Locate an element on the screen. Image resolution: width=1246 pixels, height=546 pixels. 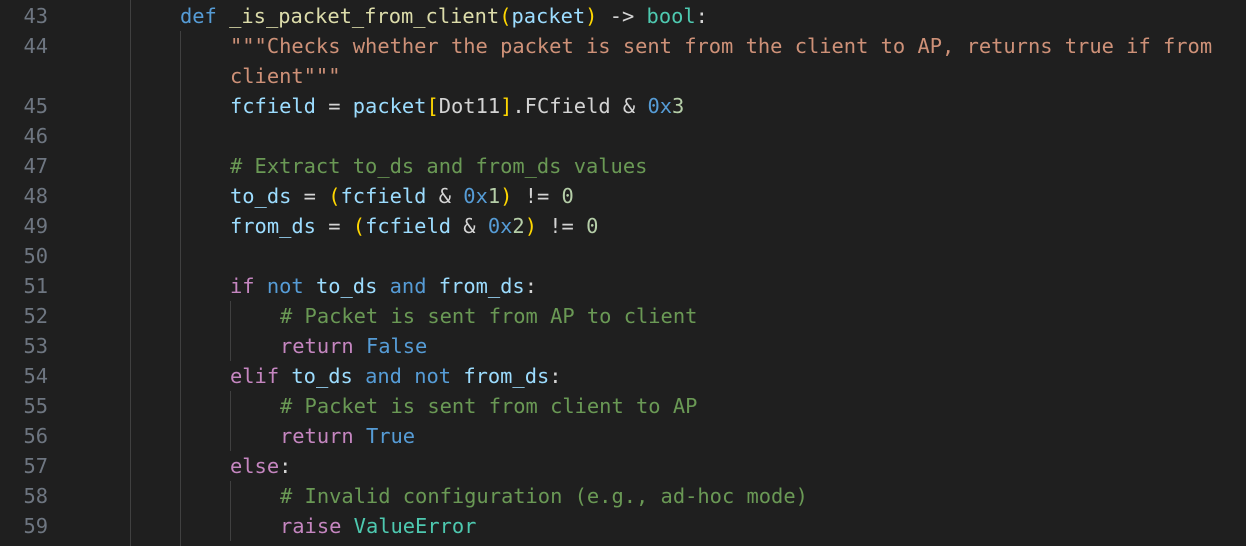
code-line: # Extract to_ds and from_ds values is located at coordinates (438, 166).